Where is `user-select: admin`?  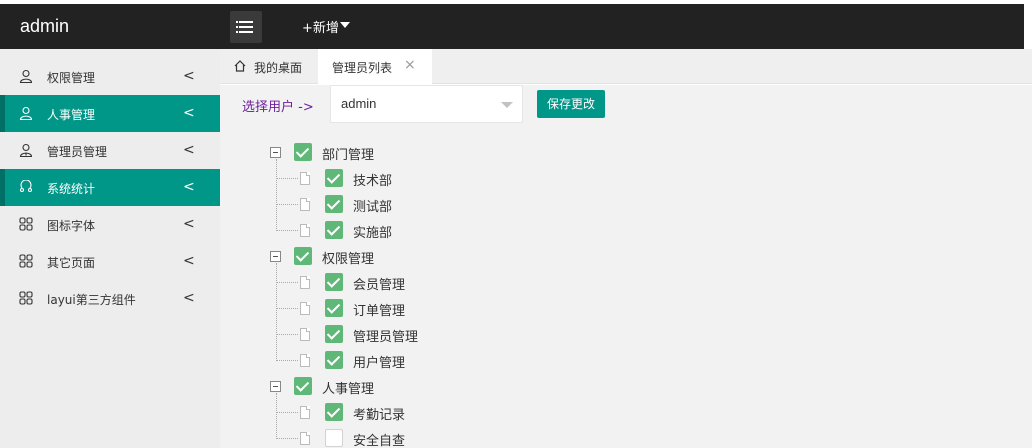 user-select: admin is located at coordinates (426, 104).